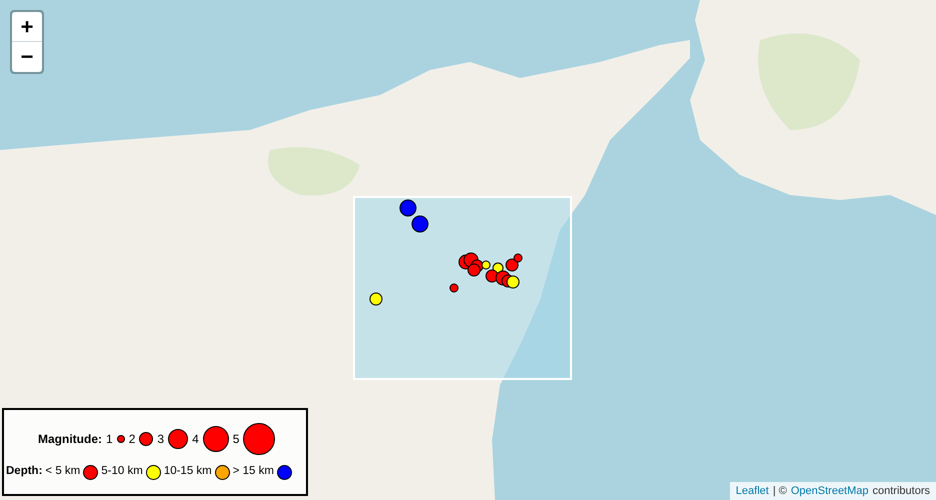 The width and height of the screenshot is (936, 500). What do you see at coordinates (70, 439) in the screenshot?
I see `magnitude-label: Magnitude:` at bounding box center [70, 439].